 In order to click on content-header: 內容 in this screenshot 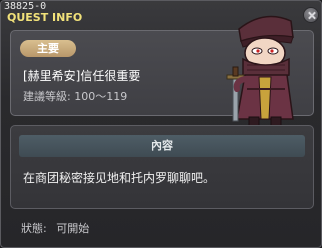, I will do `click(162, 146)`.